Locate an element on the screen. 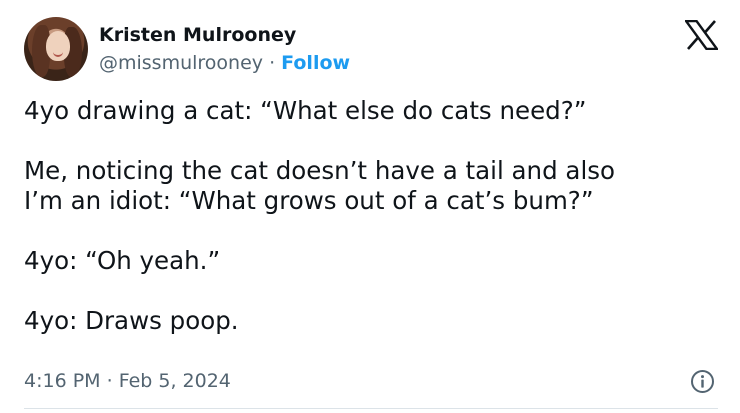  author-handle-row: @missmulrooney · Follow is located at coordinates (224, 63).